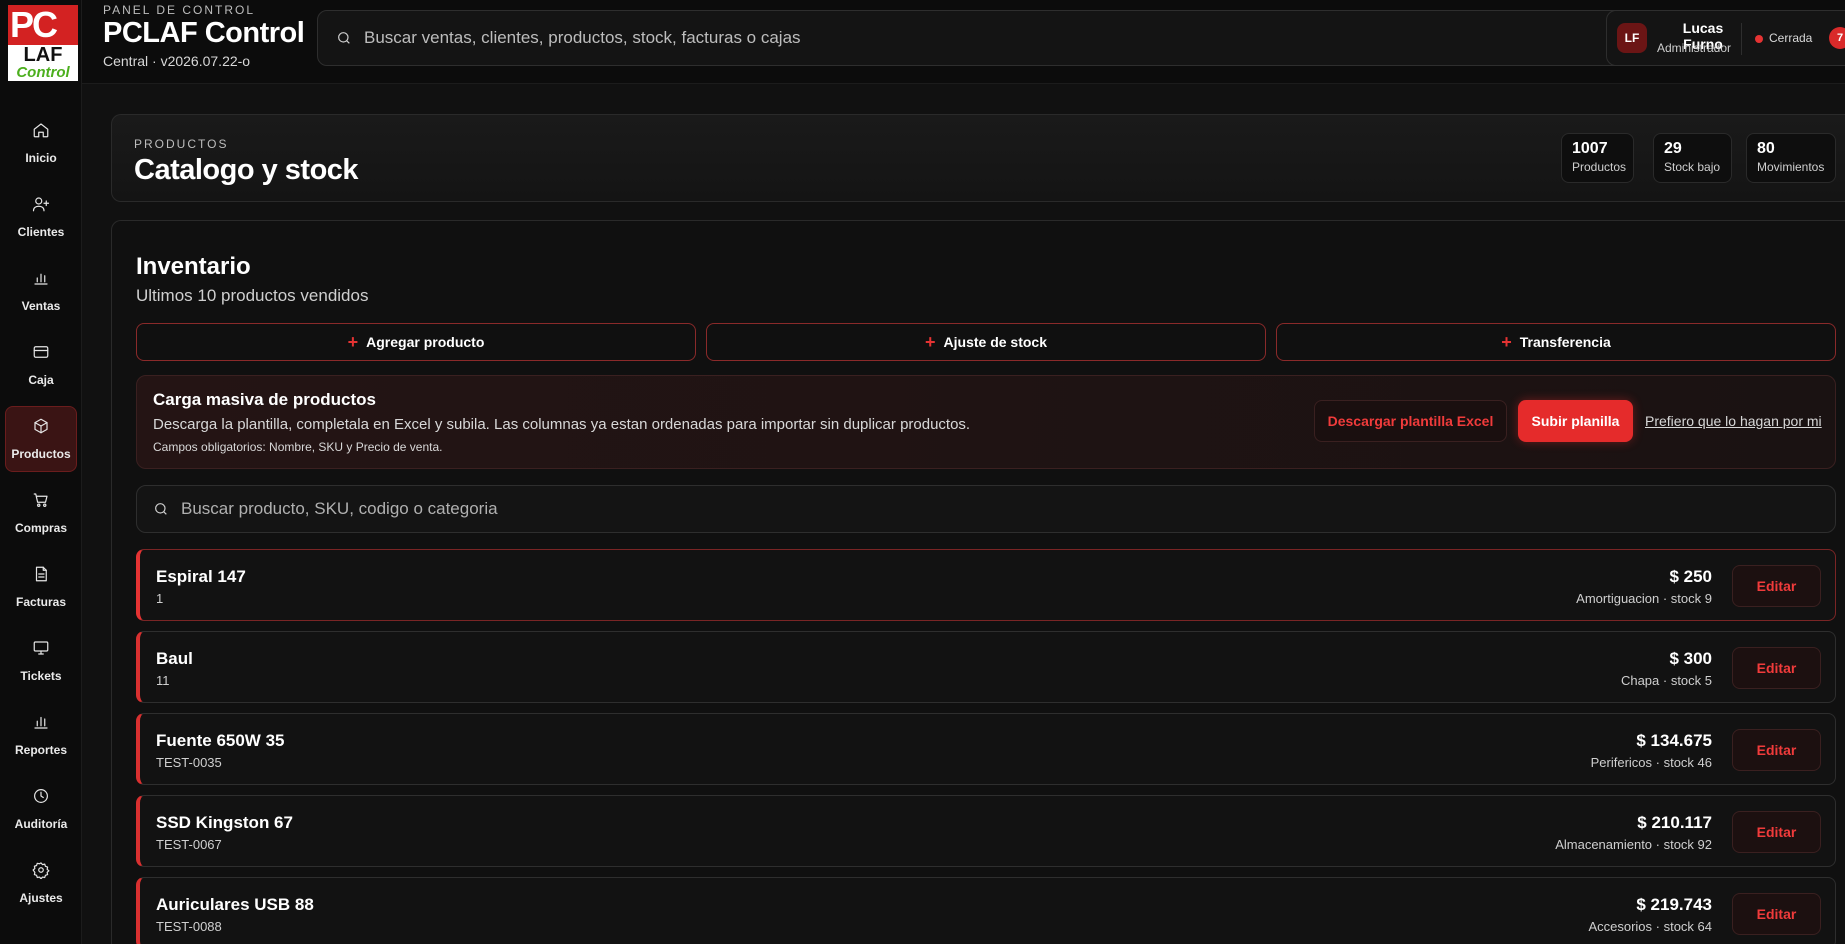  Describe the element at coordinates (174, 658) in the screenshot. I see `product-name: Baul` at that location.